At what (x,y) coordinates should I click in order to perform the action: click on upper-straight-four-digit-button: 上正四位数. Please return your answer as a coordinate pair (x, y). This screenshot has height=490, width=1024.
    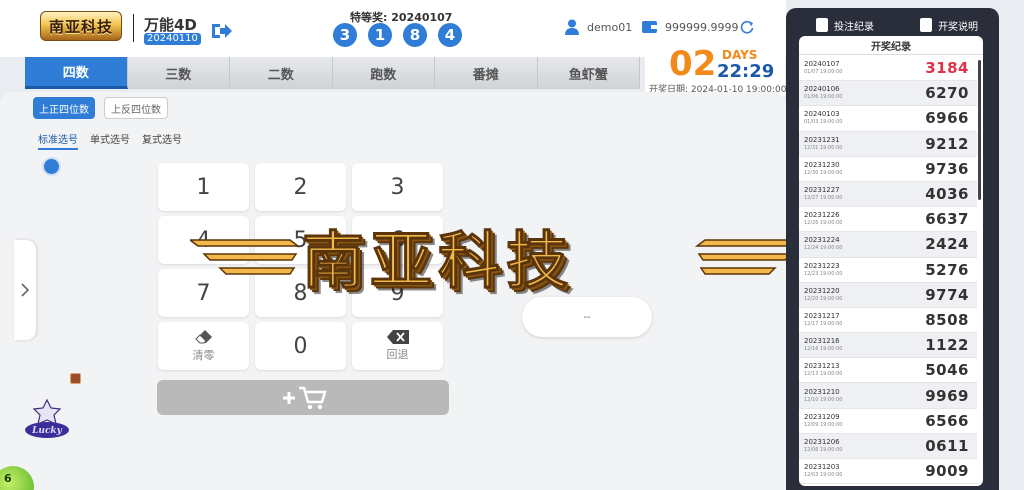
    Looking at the image, I should click on (64, 108).